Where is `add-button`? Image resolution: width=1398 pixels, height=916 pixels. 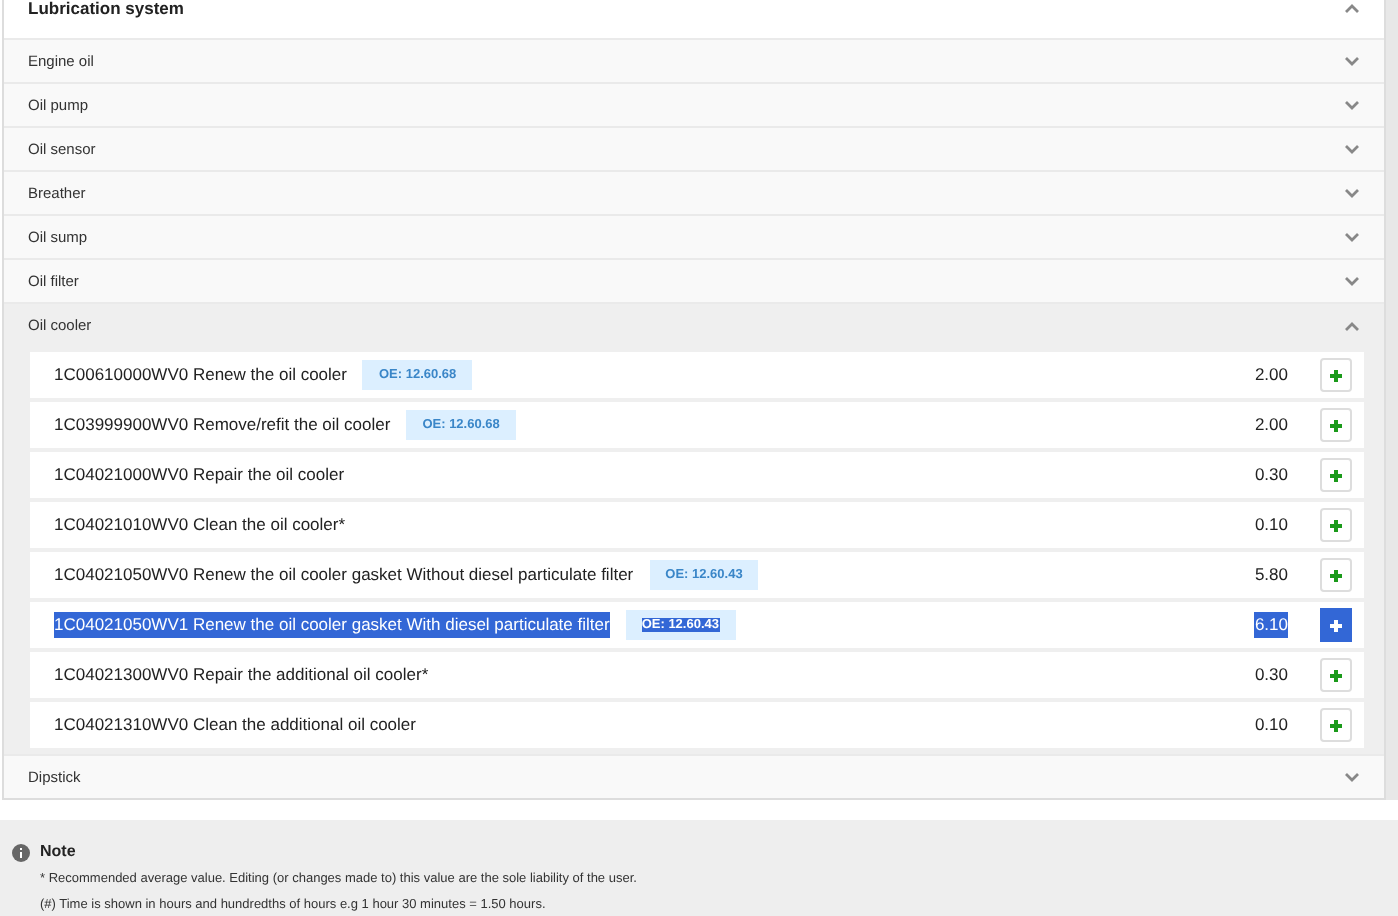 add-button is located at coordinates (1336, 625).